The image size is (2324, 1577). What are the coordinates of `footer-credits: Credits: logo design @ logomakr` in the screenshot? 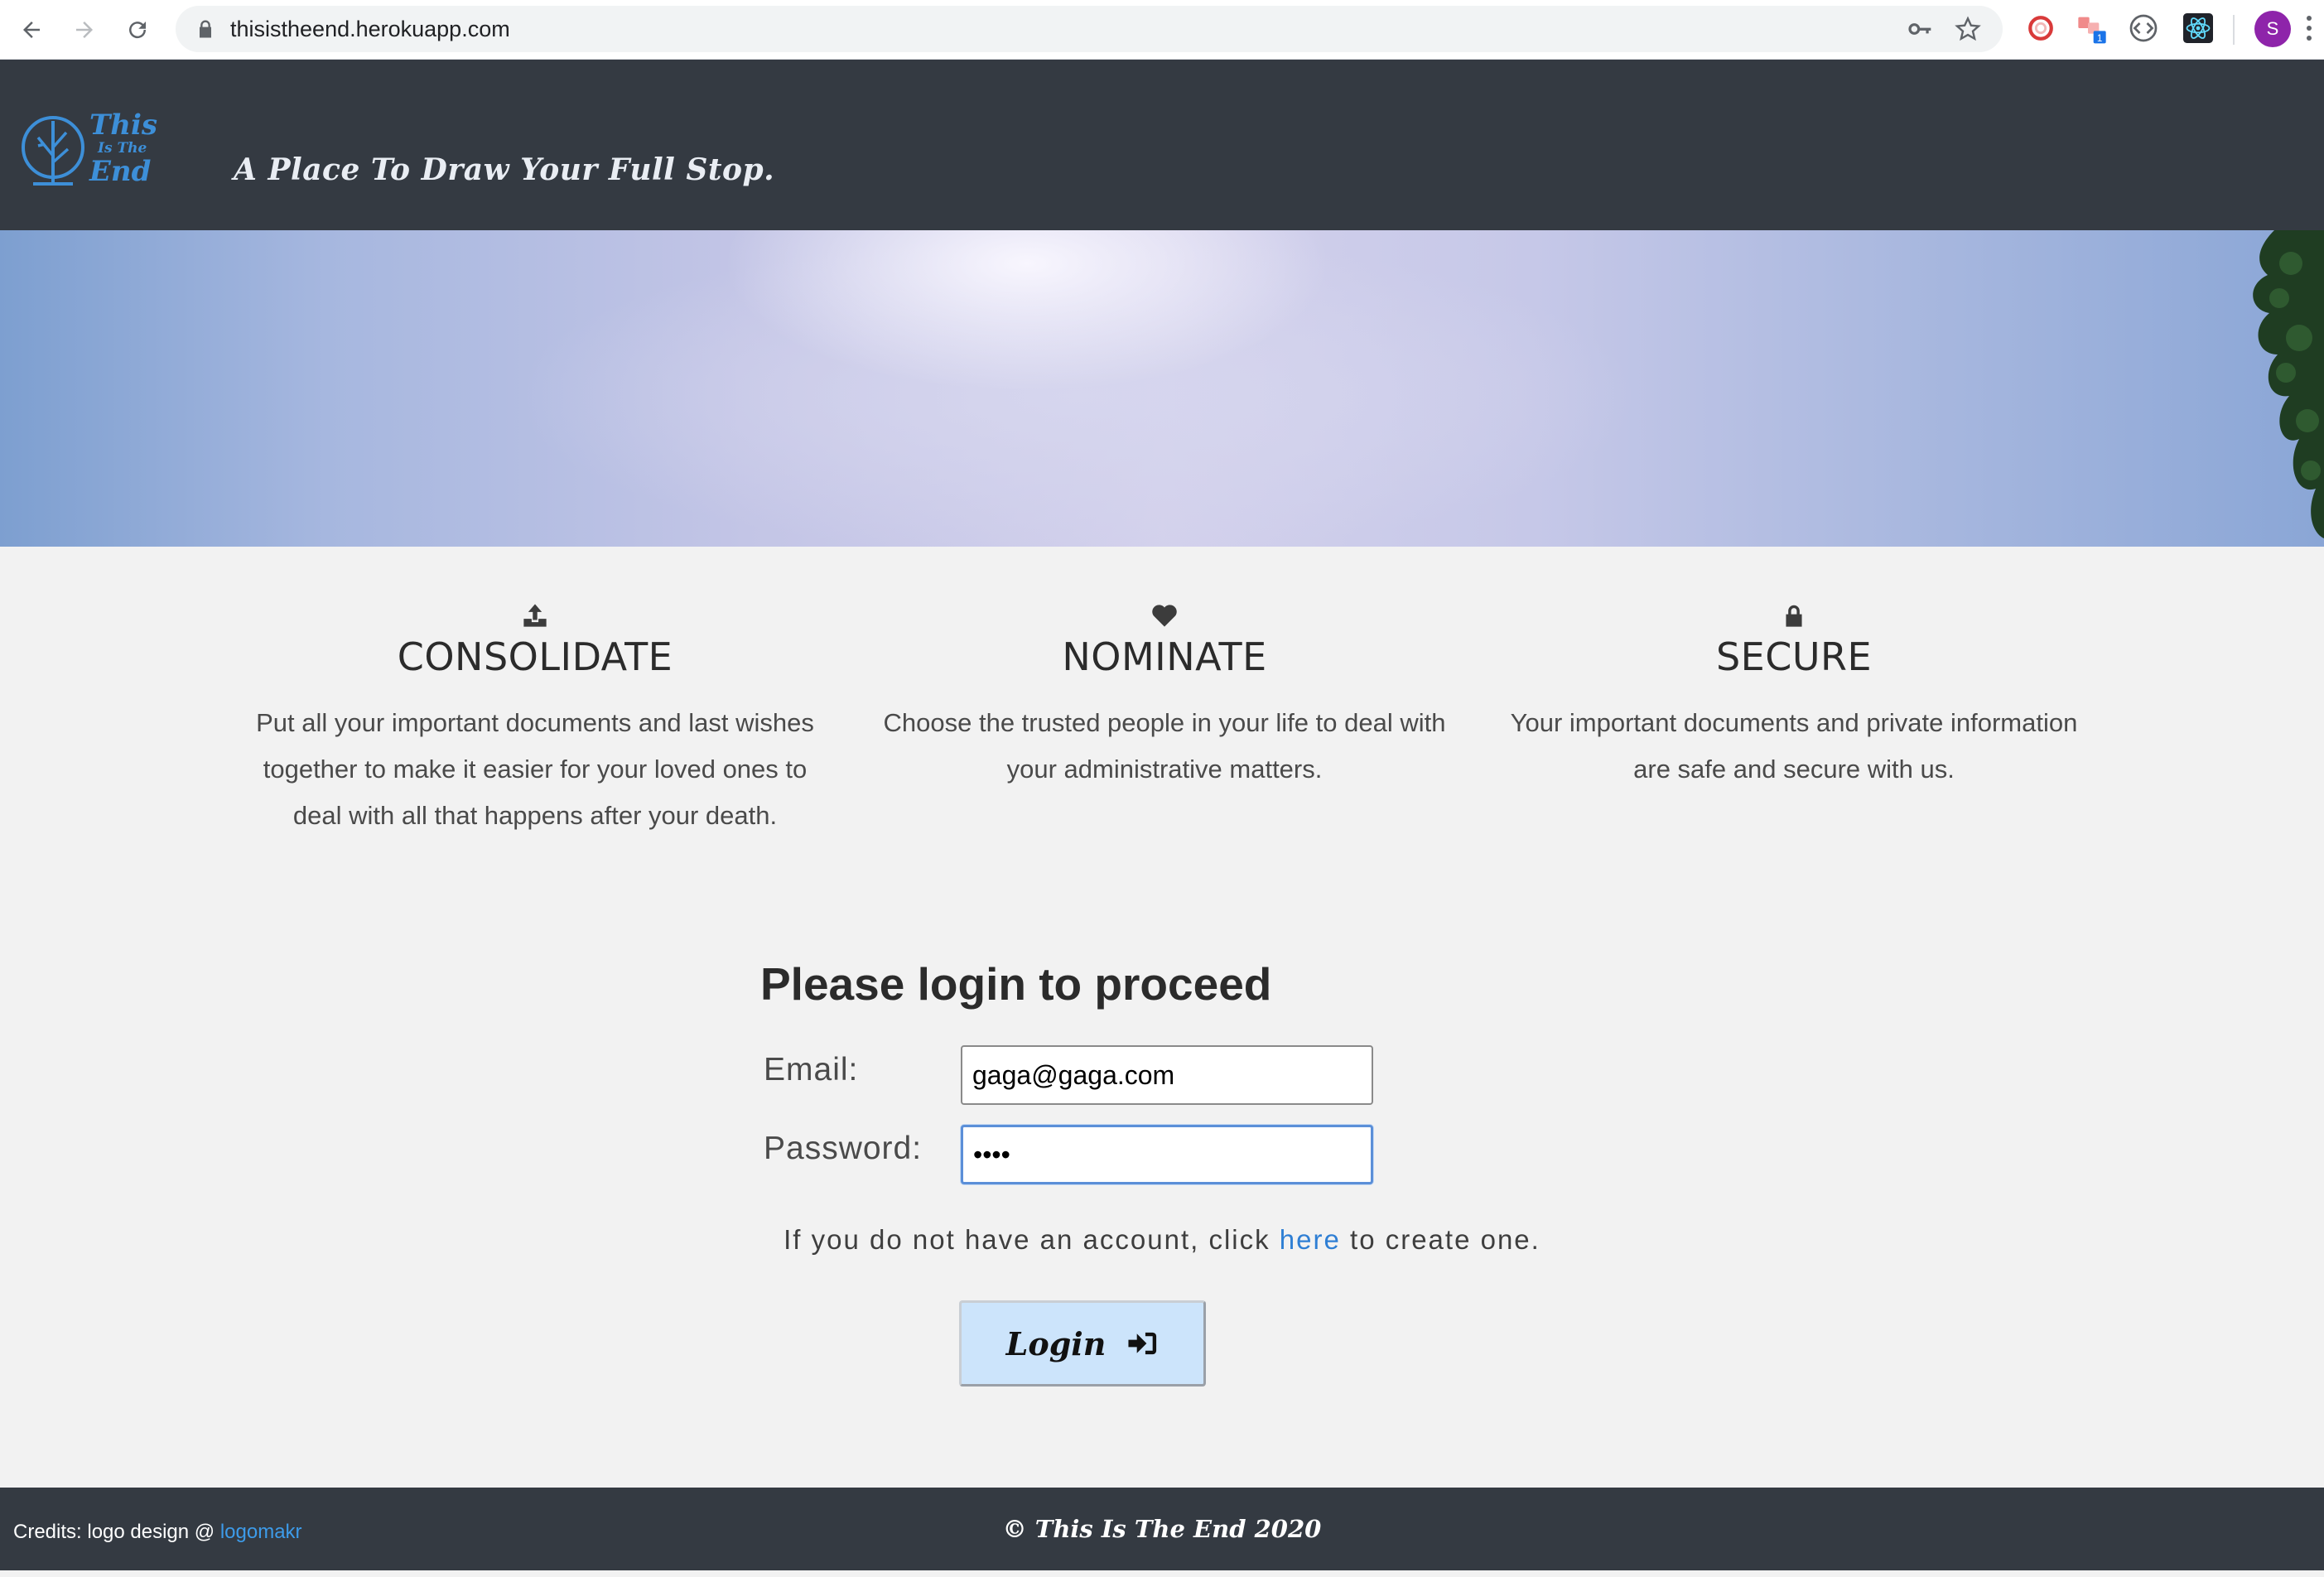 It's located at (157, 1533).